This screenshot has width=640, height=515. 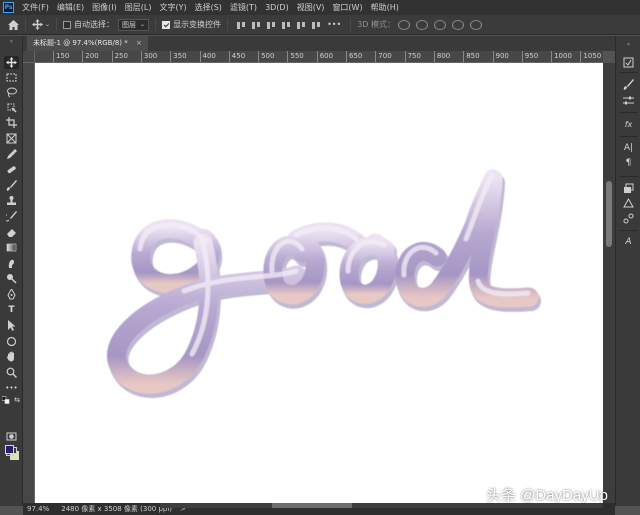 I want to click on ruler-tick-label: 300, so click(x=150, y=56).